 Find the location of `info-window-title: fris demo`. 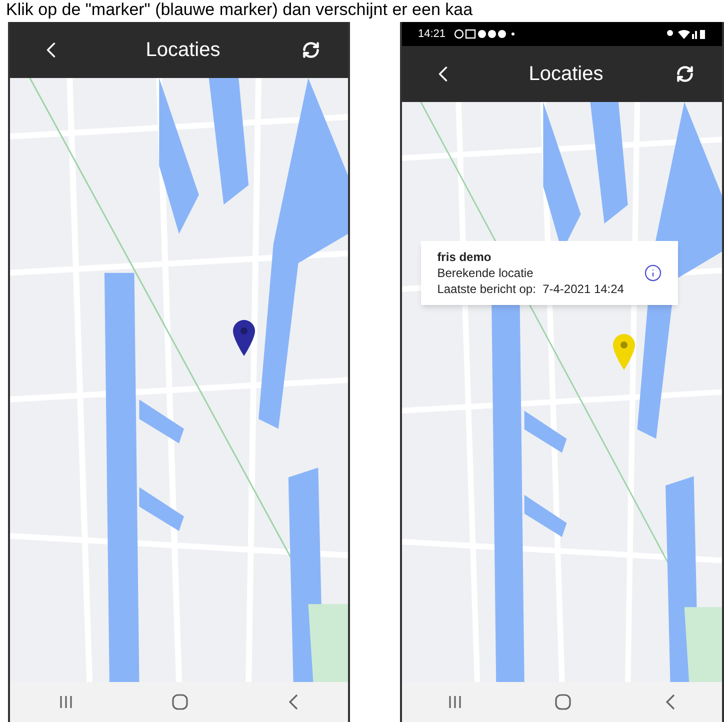

info-window-title: fris demo is located at coordinates (464, 257).